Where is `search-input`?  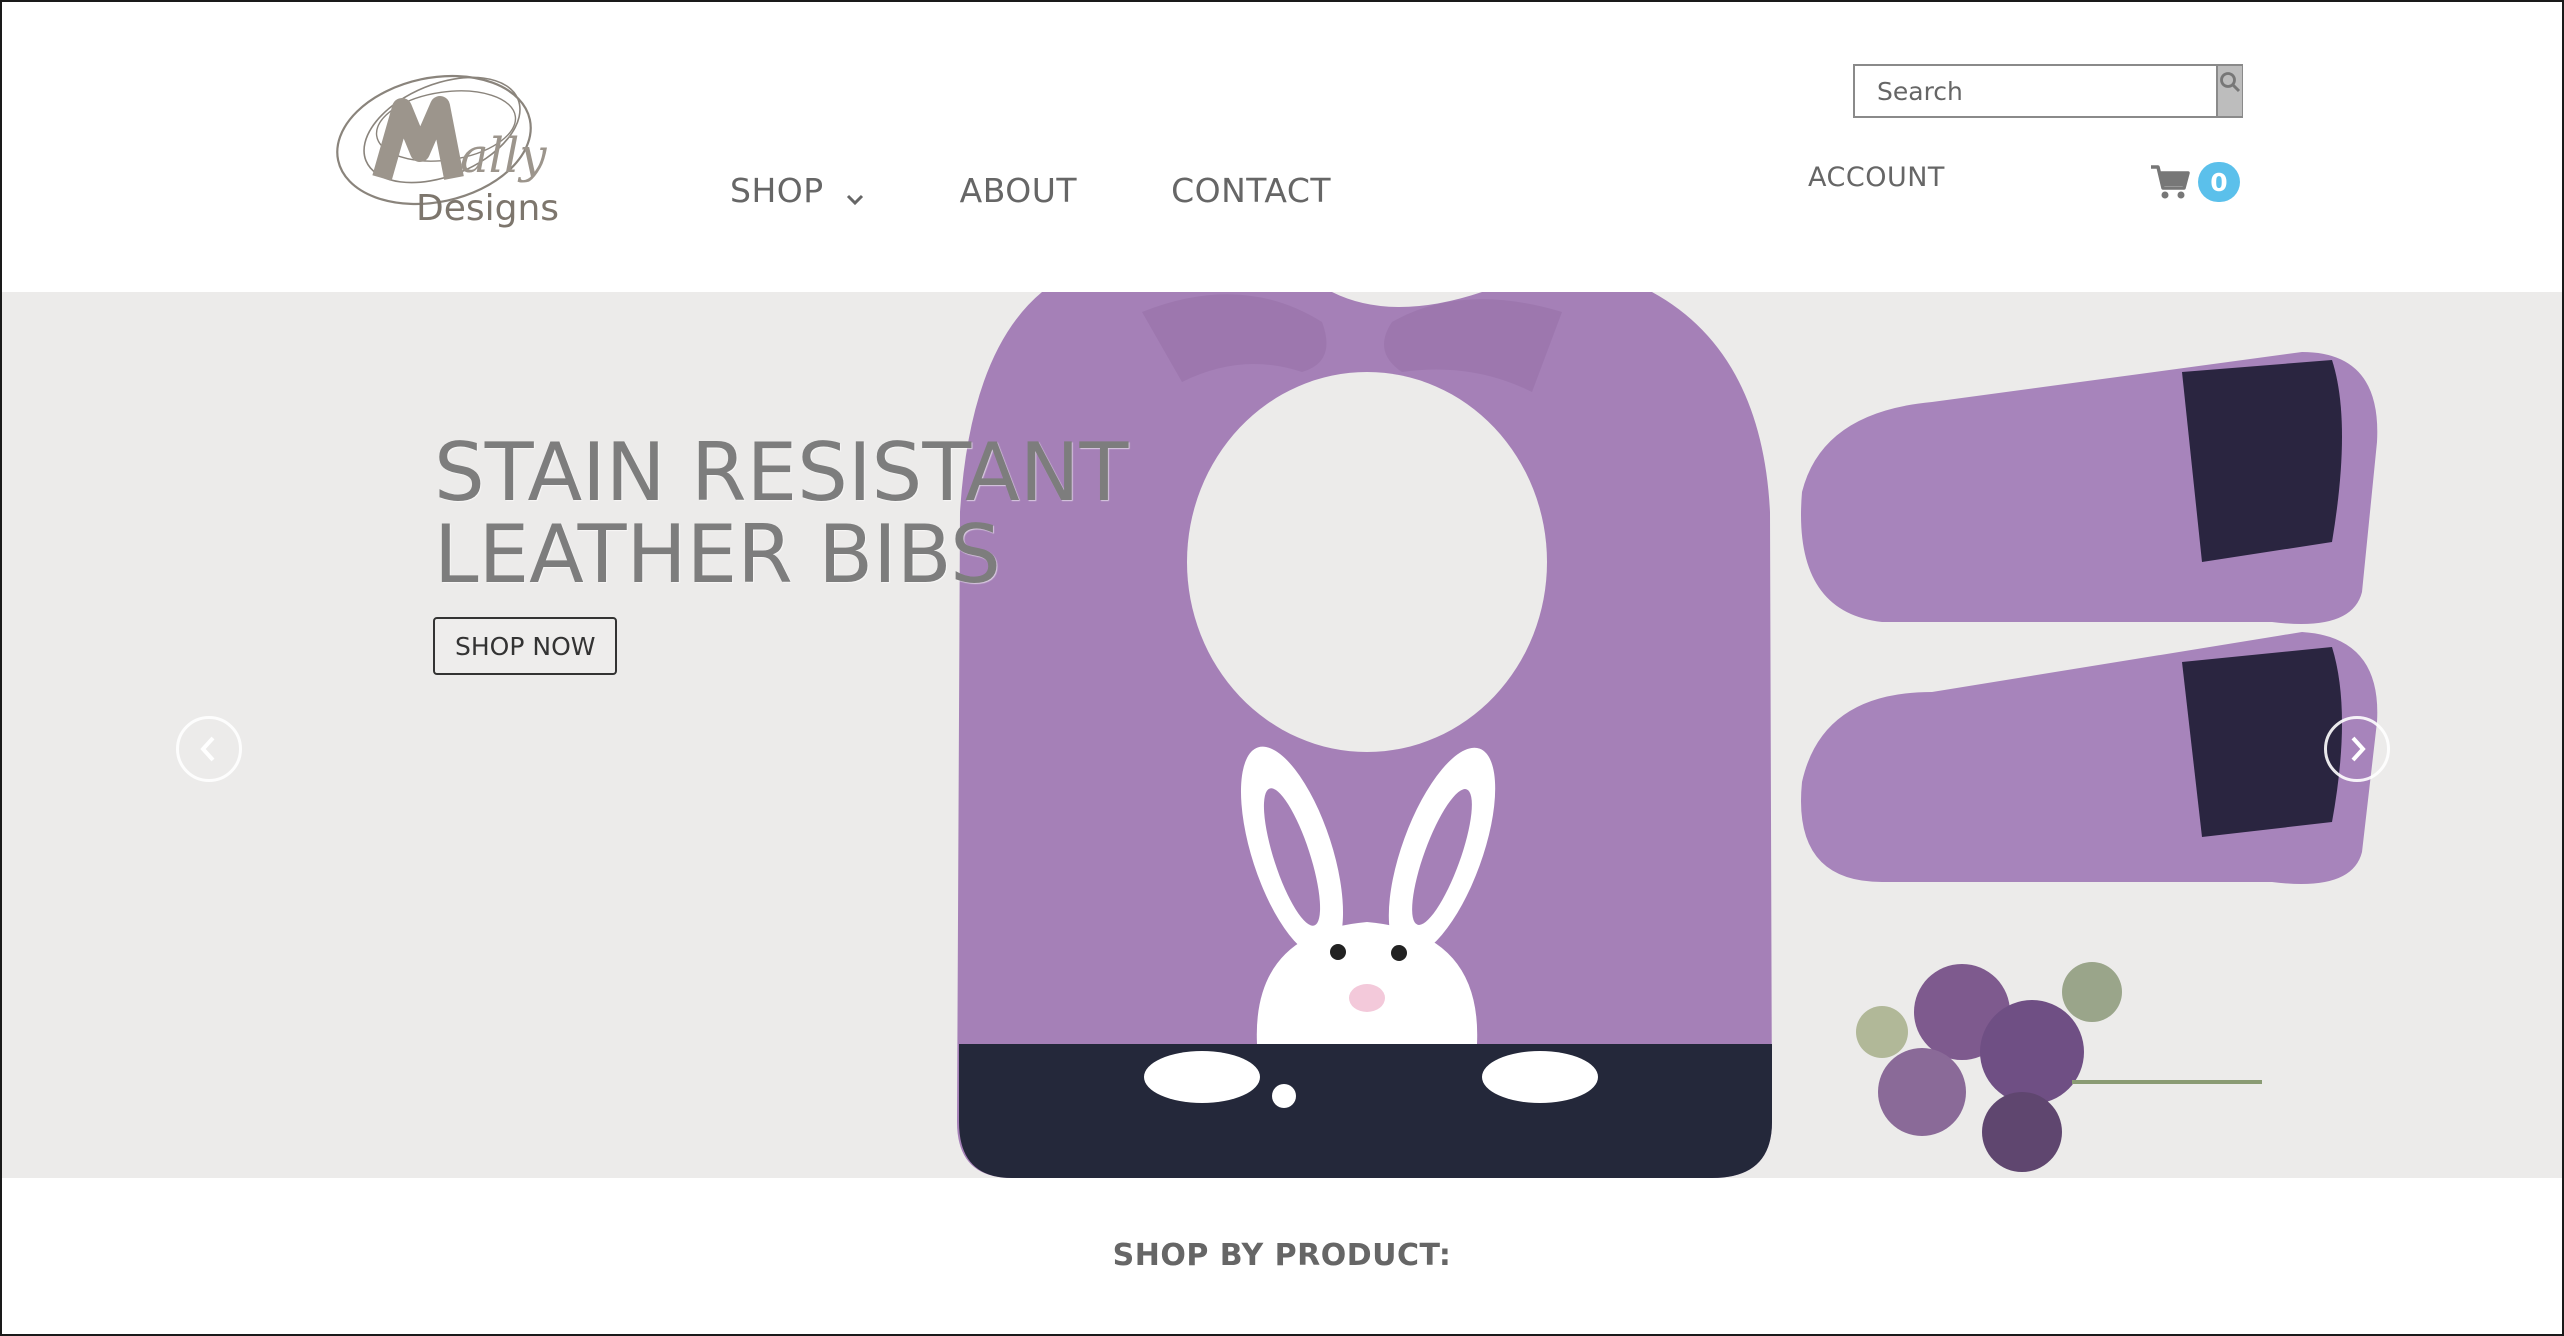 search-input is located at coordinates (2035, 91).